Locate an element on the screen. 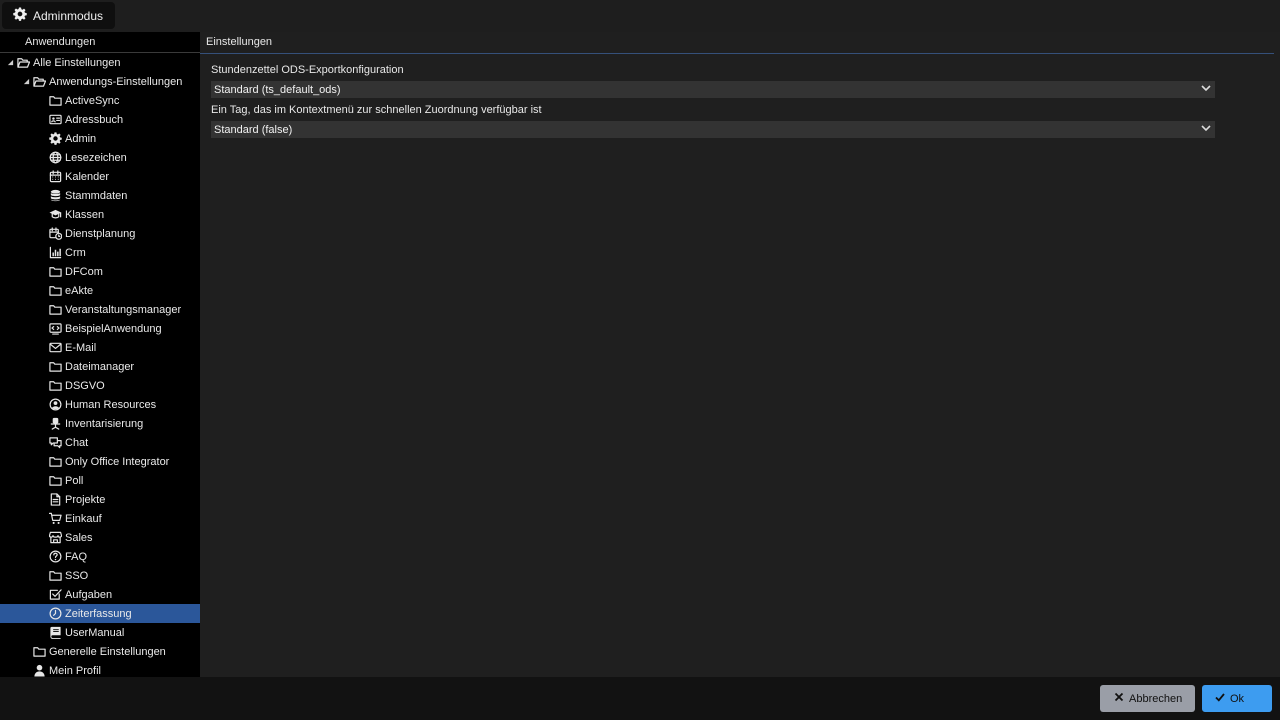 The height and width of the screenshot is (720, 1280). sidebar-item: Projekte is located at coordinates (100, 499).